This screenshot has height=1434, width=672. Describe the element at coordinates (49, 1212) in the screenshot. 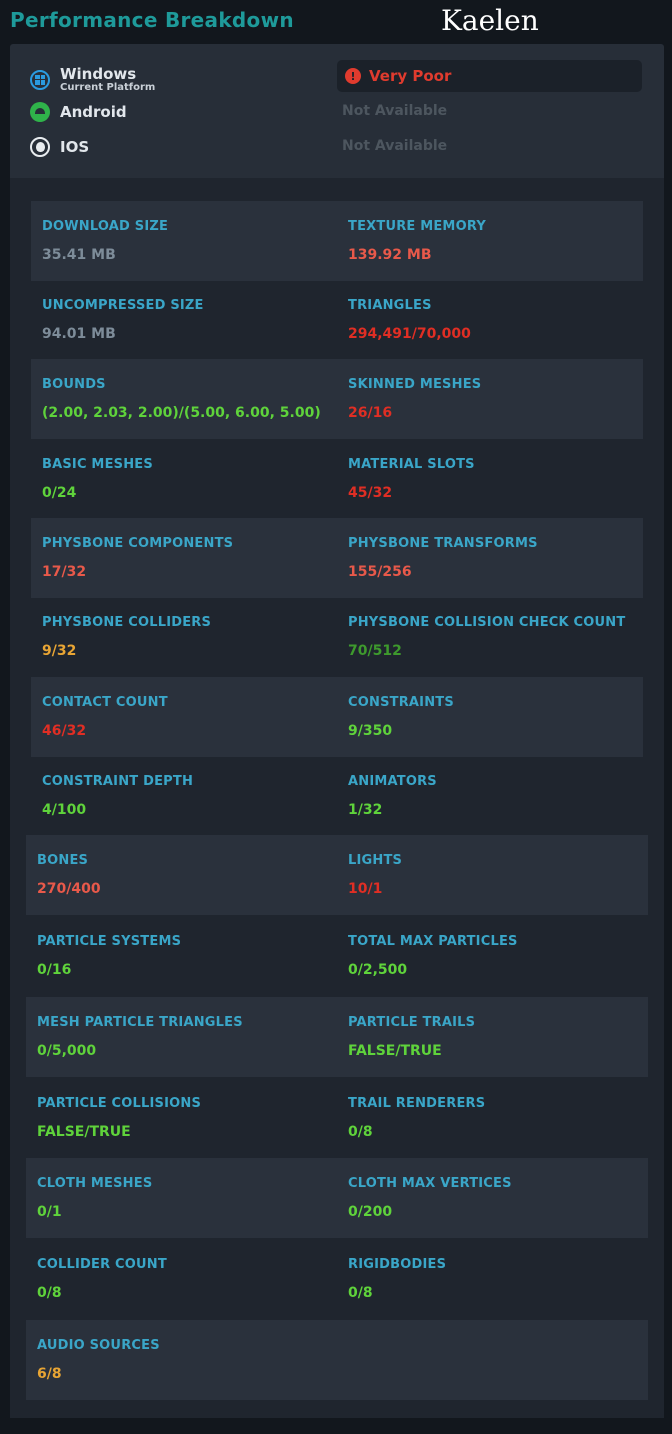

I see `stat-value: 0/1` at that location.